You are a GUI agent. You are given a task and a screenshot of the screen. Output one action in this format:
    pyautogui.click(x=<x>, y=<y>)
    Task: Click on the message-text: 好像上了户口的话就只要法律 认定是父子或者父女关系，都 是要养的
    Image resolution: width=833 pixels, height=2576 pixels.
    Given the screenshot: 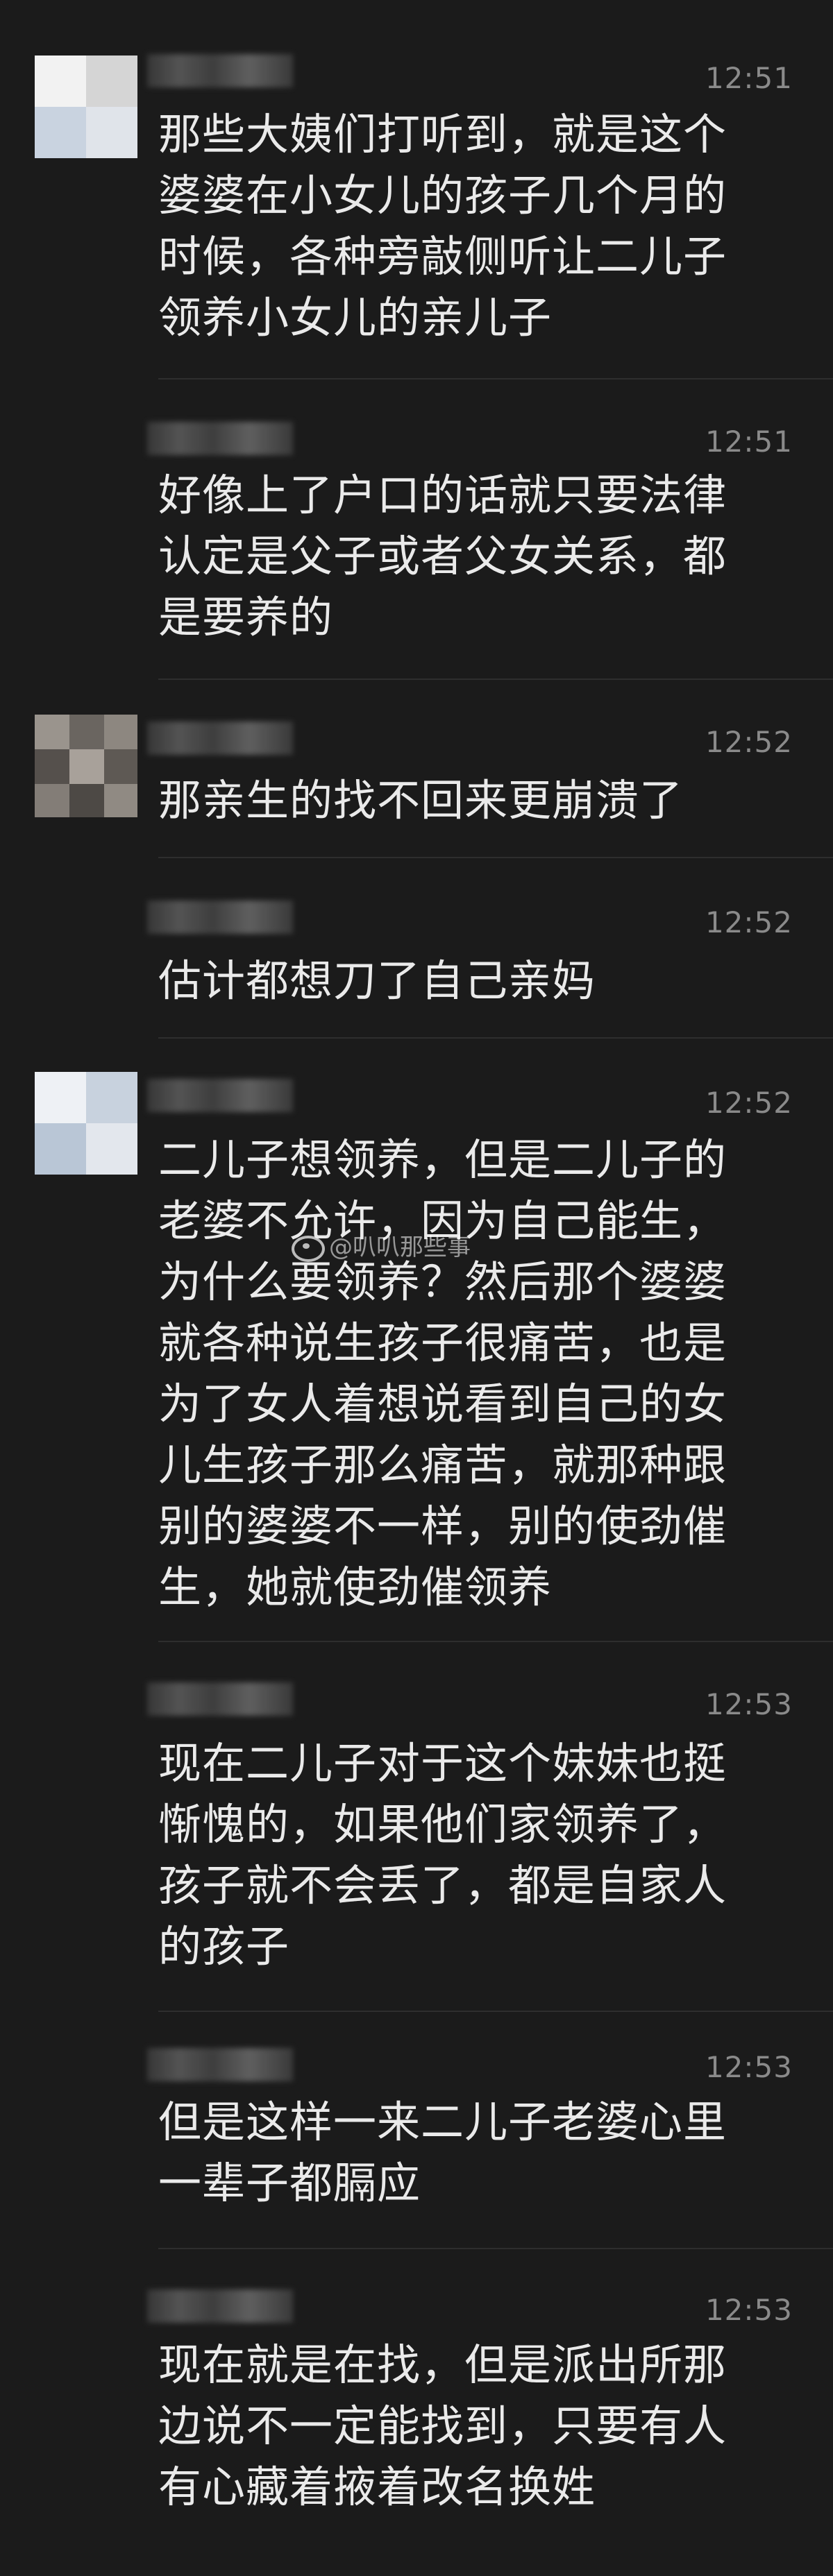 What is the action you would take?
    pyautogui.click(x=471, y=556)
    